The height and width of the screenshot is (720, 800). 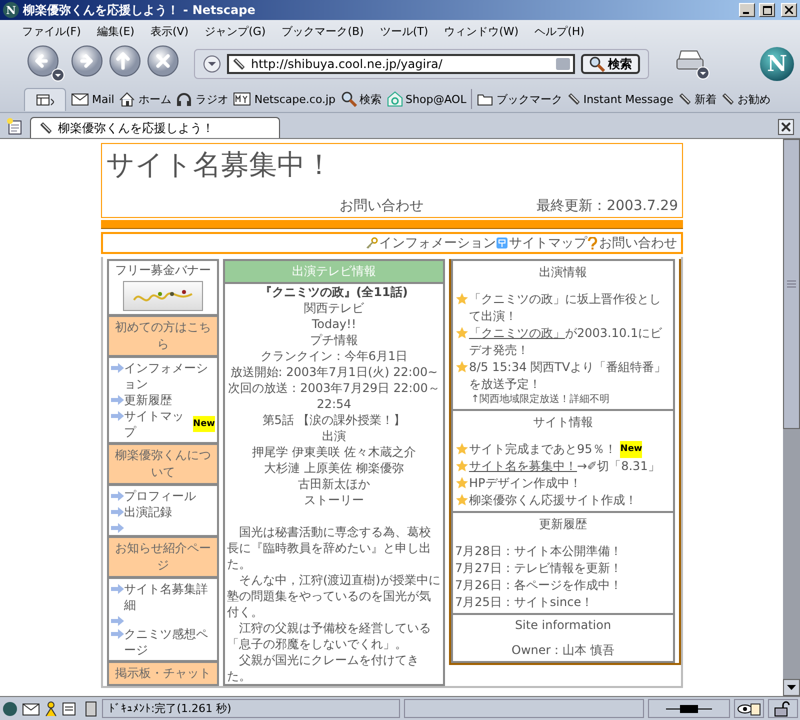 What do you see at coordinates (426, 99) in the screenshot?
I see `toolbar-link: Shop@AOL` at bounding box center [426, 99].